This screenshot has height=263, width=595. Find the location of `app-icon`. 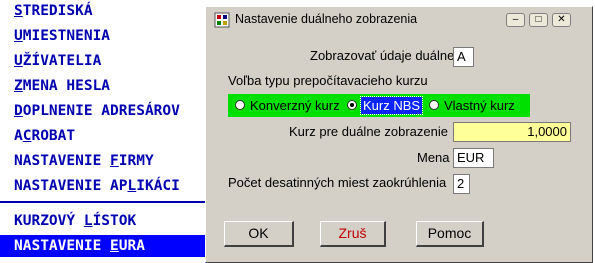

app-icon is located at coordinates (222, 20).